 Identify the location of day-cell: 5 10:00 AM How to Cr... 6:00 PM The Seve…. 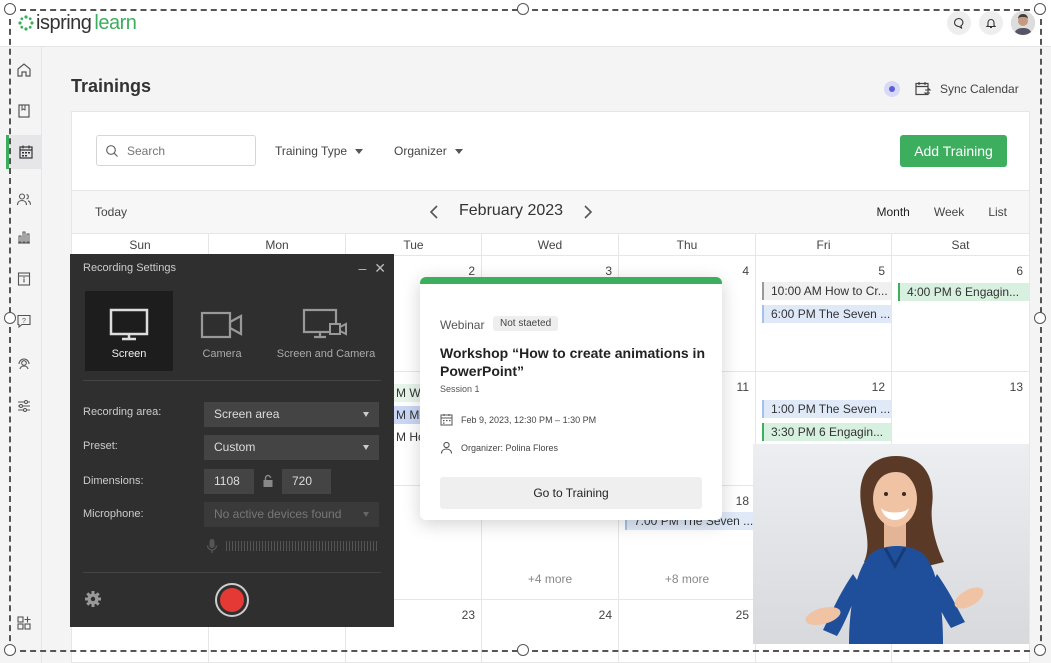
(824, 314).